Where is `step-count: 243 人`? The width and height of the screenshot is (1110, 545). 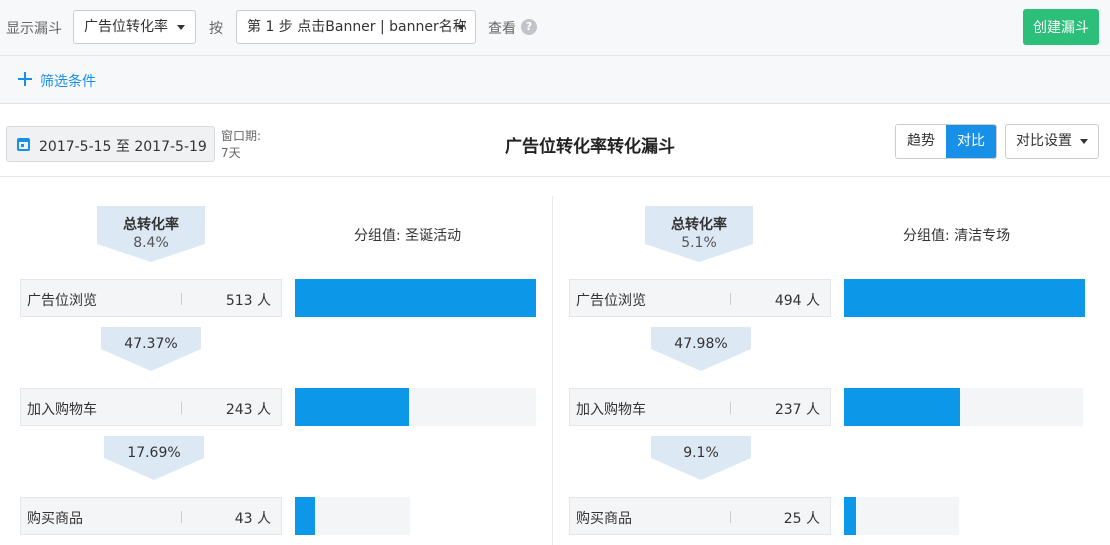
step-count: 243 人 is located at coordinates (248, 410).